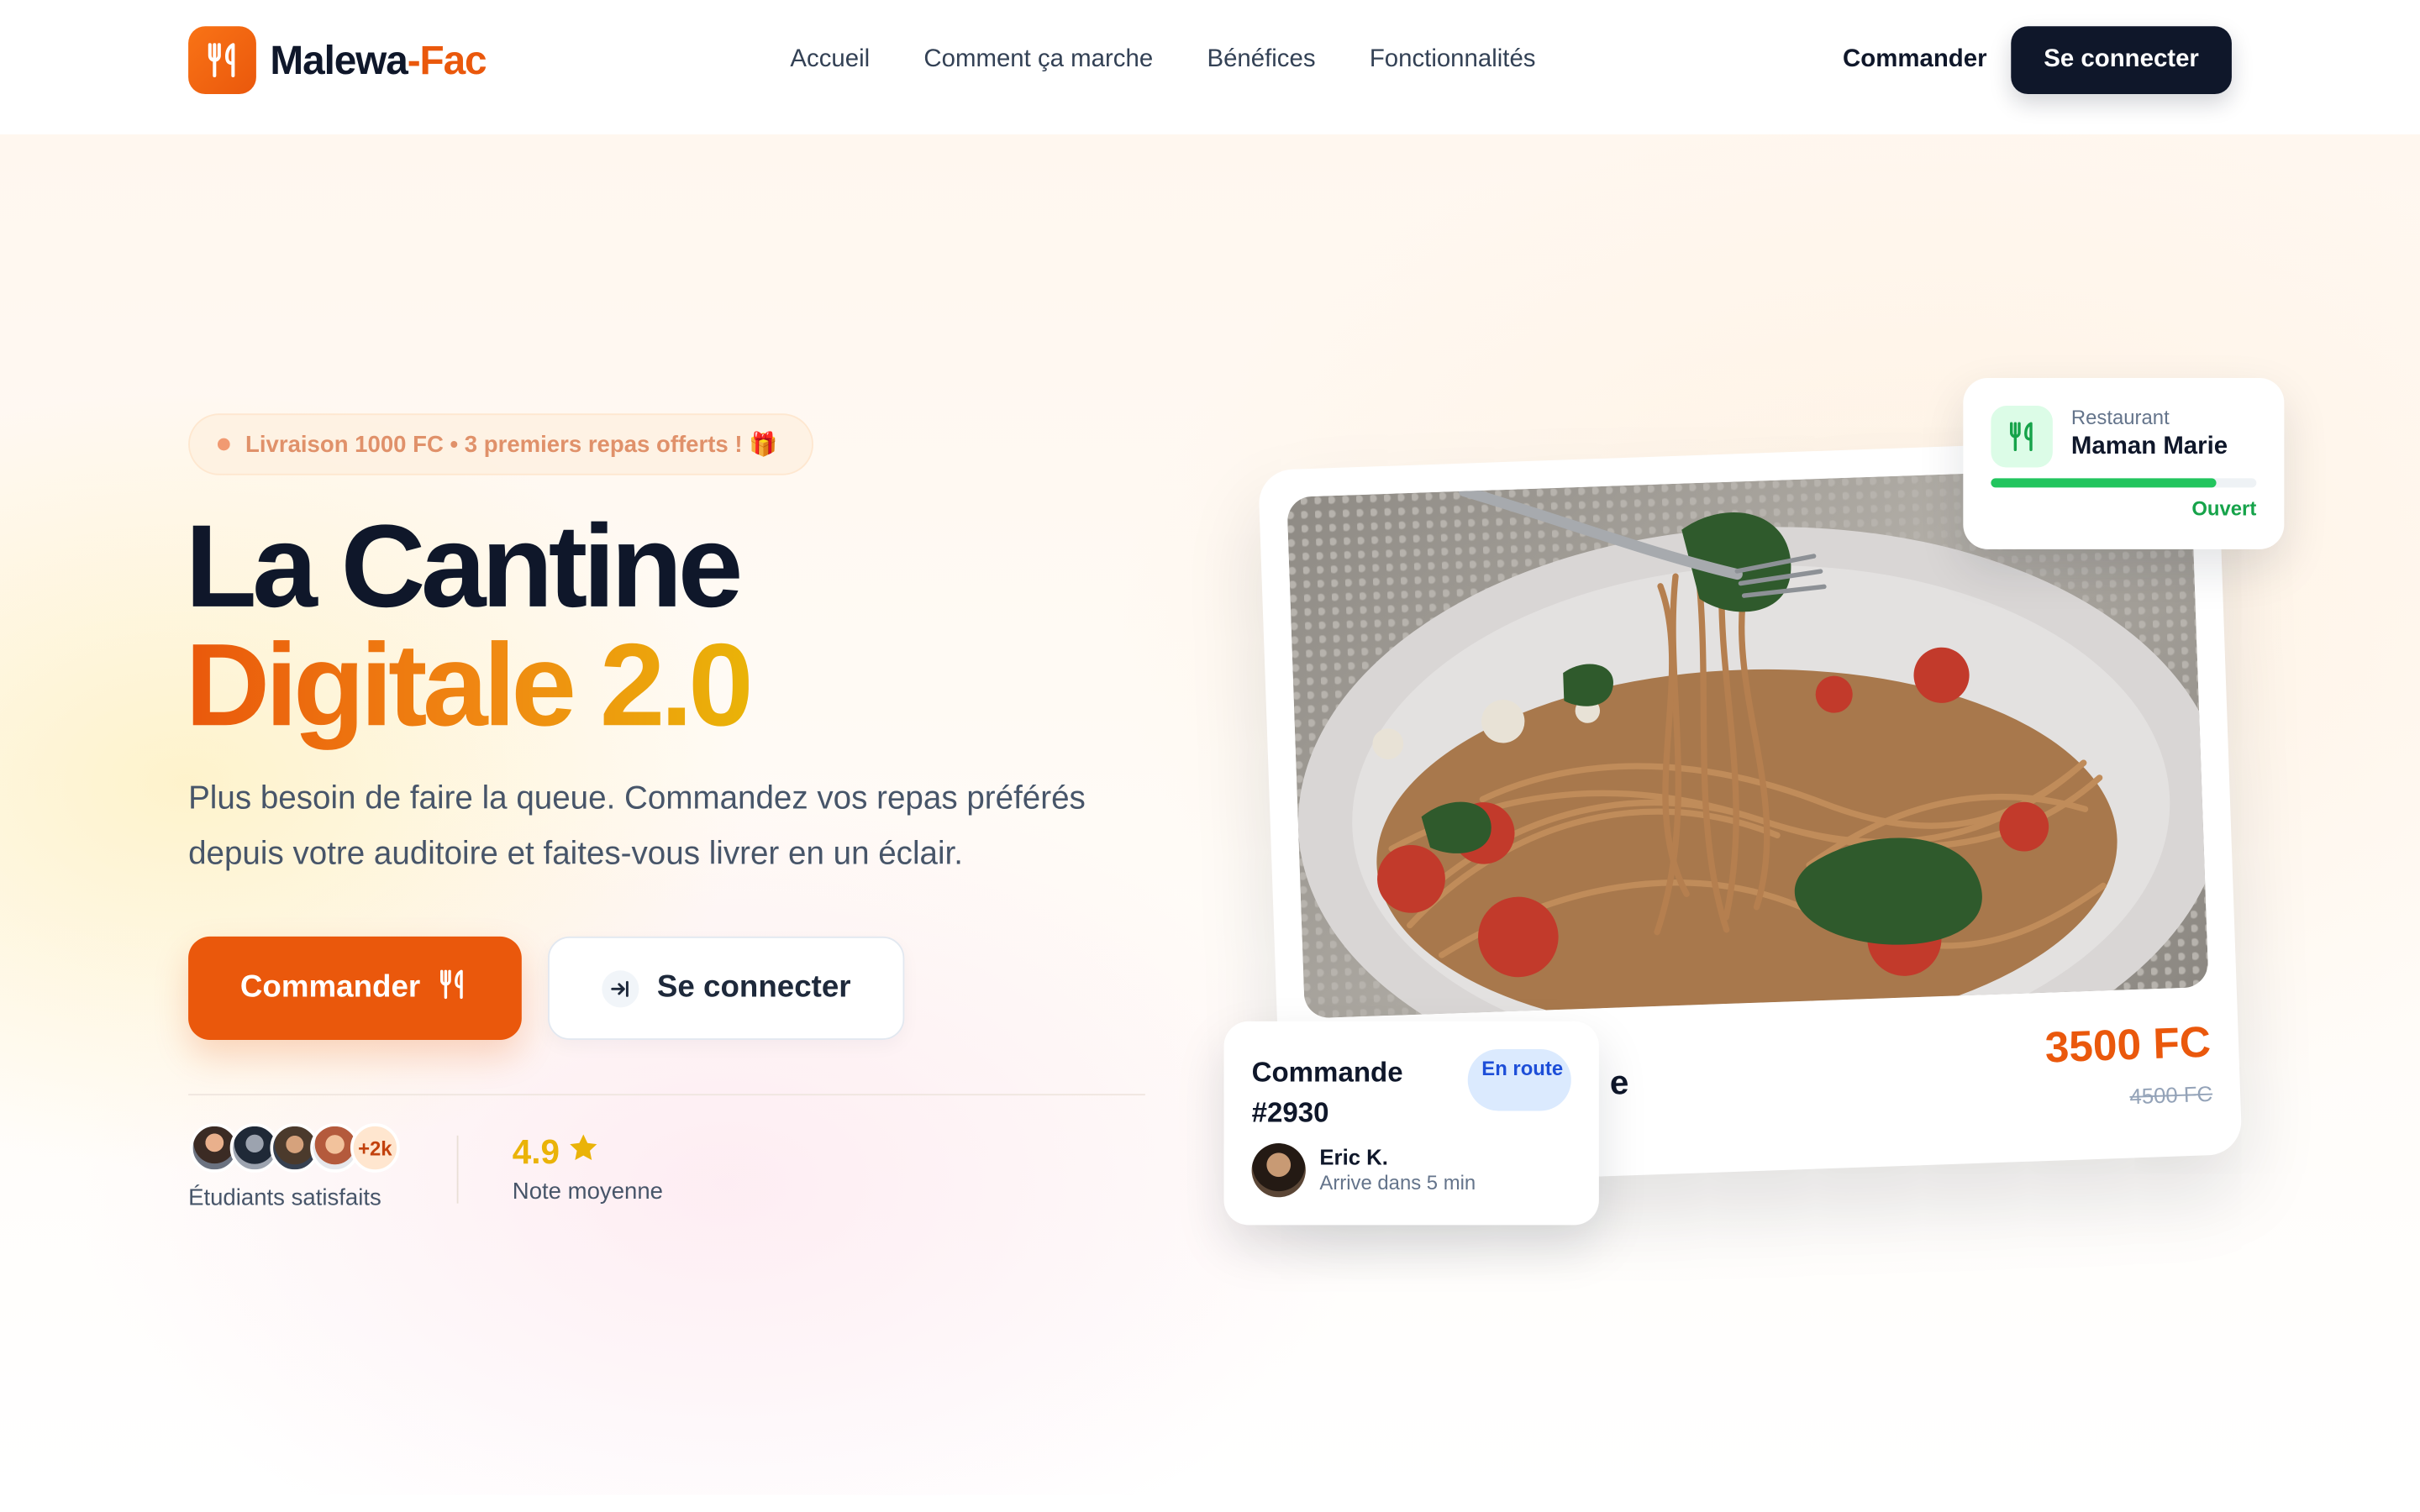 The image size is (2420, 1512). Describe the element at coordinates (1453, 60) in the screenshot. I see `nav-link-fonctionnalites: Fonctionnalités` at that location.